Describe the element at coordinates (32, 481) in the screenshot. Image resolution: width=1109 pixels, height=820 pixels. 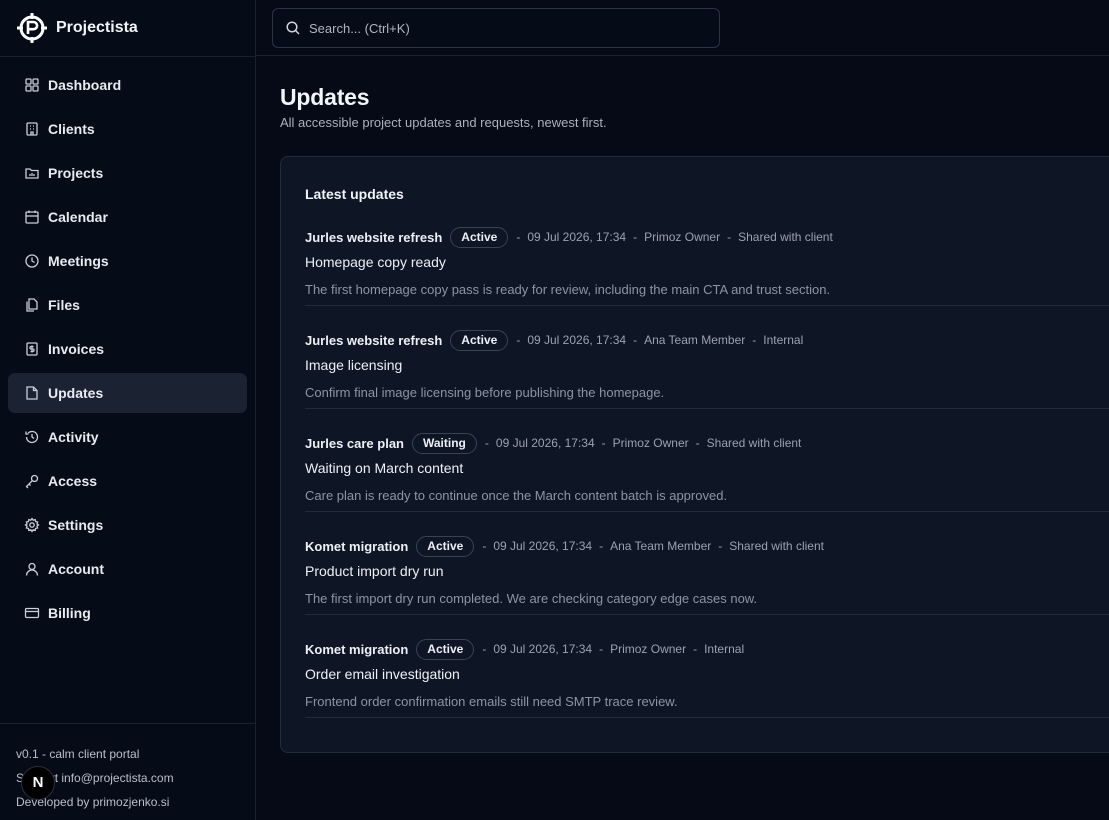
I see `key-icon` at that location.